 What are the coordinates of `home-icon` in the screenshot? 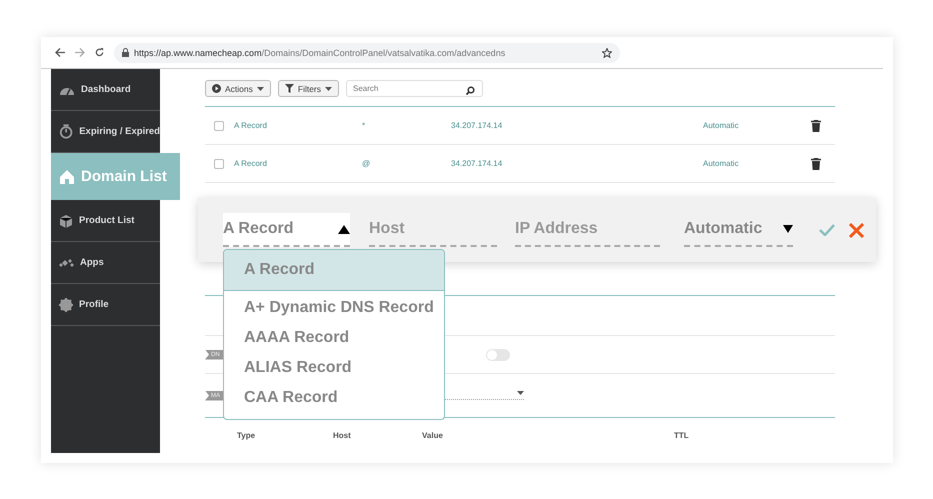 It's located at (67, 176).